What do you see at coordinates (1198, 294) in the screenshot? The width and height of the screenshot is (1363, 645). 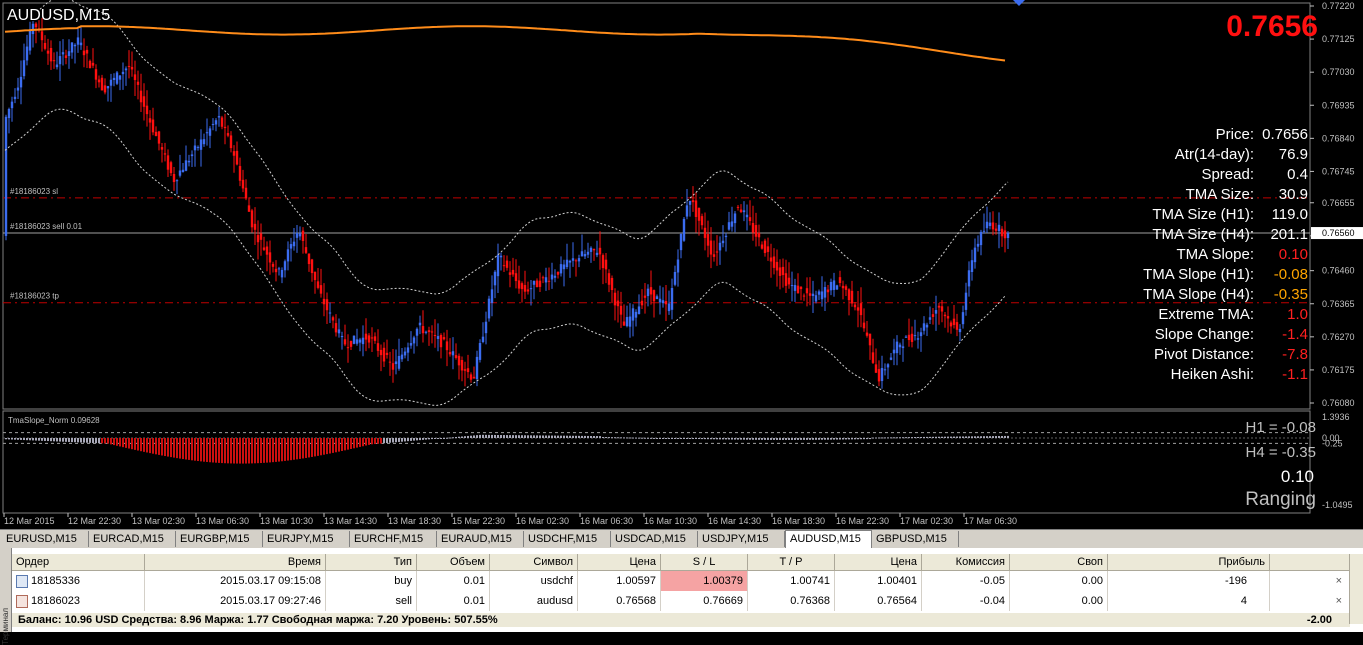 I see `info-label: TMA Slope (H4):` at bounding box center [1198, 294].